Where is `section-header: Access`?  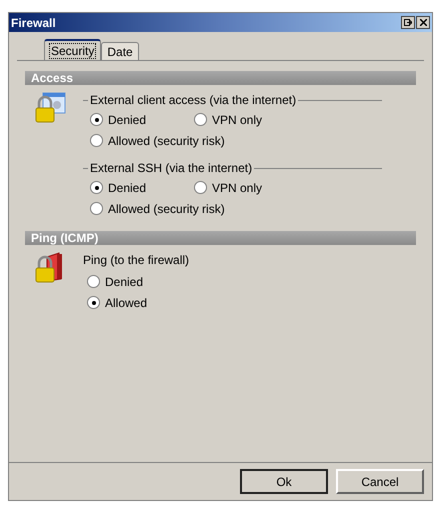
section-header: Access is located at coordinates (220, 78).